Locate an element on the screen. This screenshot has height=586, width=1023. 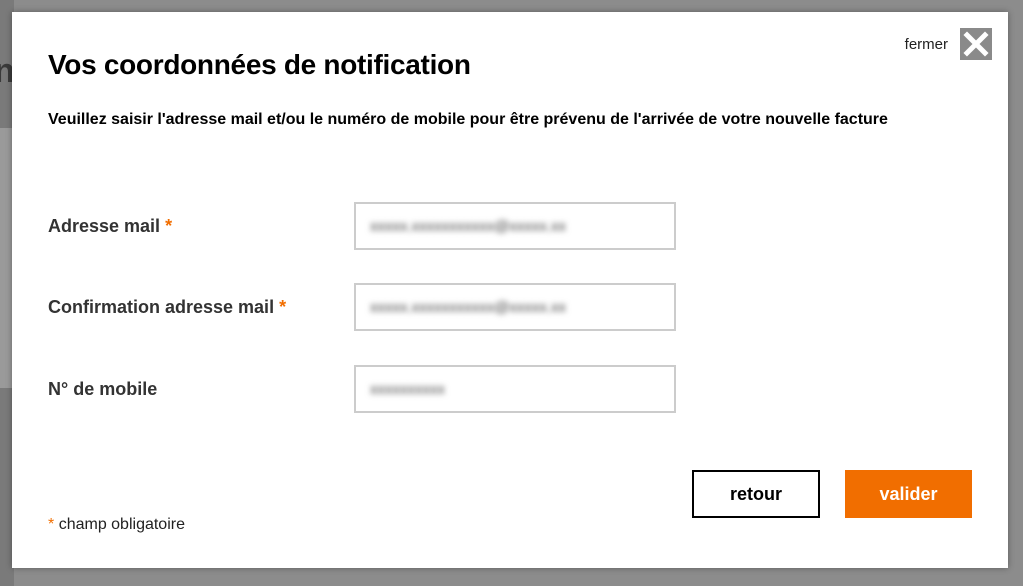
mobile-field is located at coordinates (515, 389).